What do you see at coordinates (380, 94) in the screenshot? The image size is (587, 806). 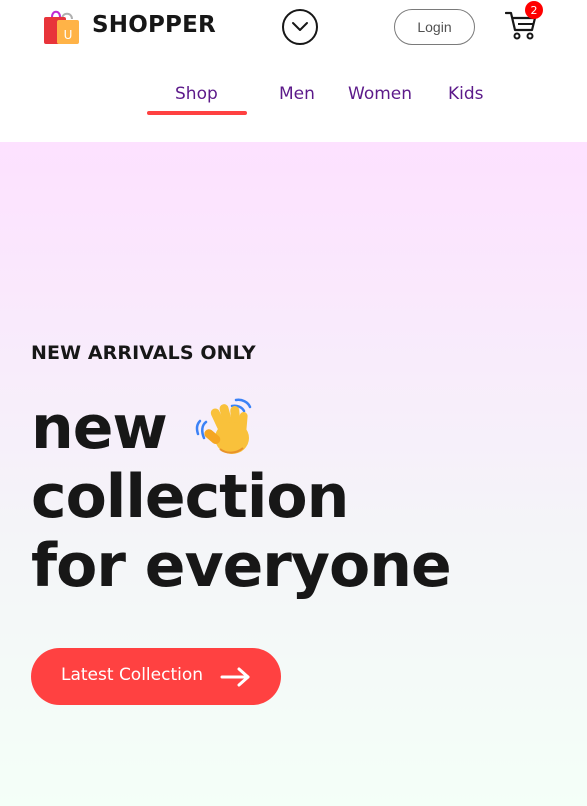 I see `nav-item-women: Women` at bounding box center [380, 94].